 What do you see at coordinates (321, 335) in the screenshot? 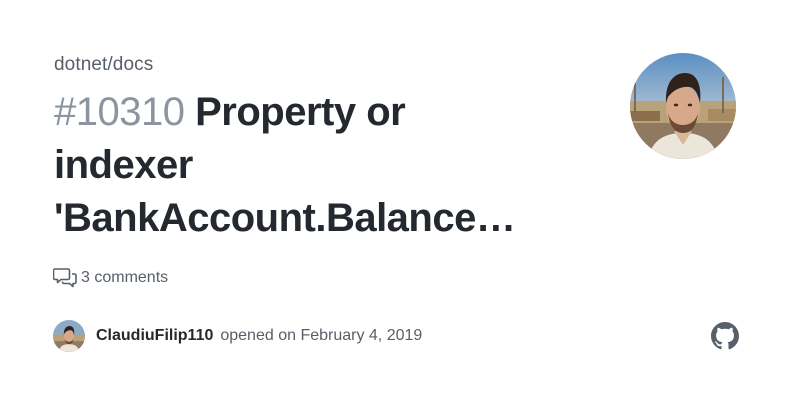
I see `opened-date-text: opened on February 4, 2019` at bounding box center [321, 335].